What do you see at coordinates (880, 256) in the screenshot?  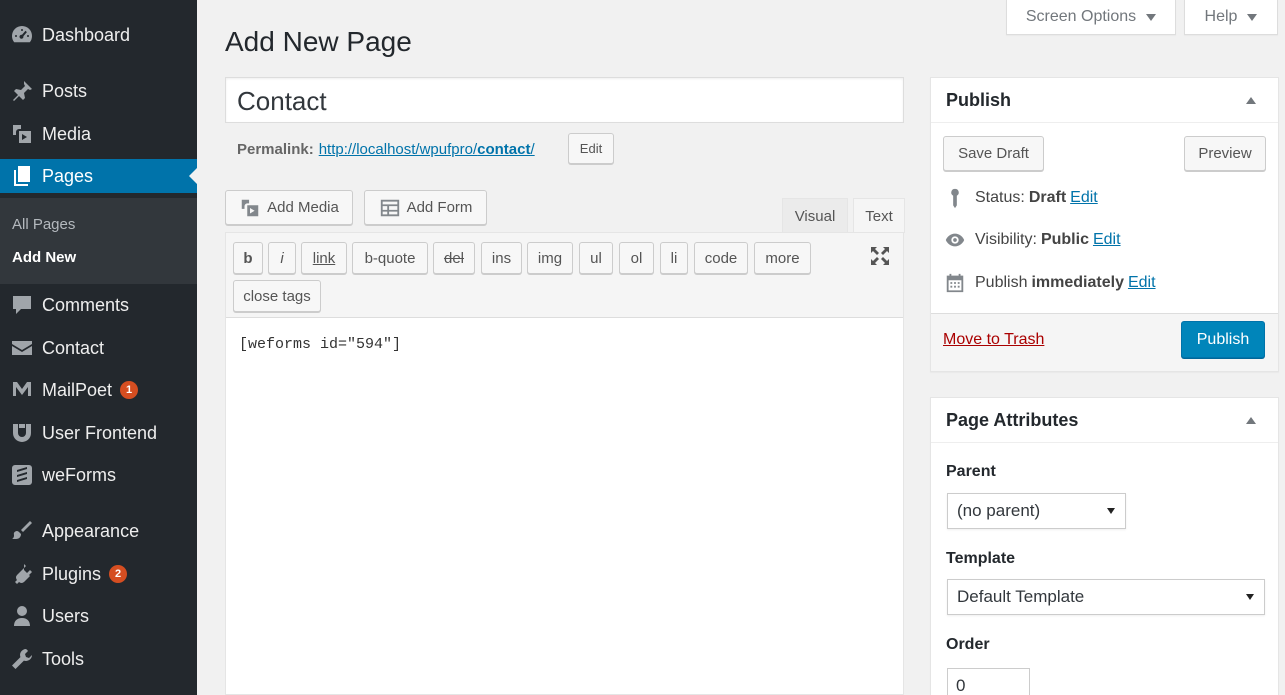 I see `fullscreen-icon` at bounding box center [880, 256].